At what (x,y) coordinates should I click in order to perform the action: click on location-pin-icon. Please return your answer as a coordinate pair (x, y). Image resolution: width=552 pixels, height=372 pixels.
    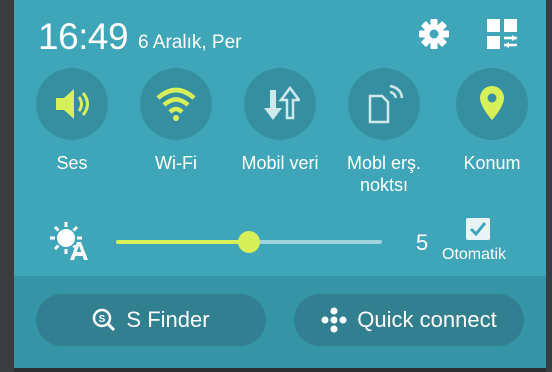
    Looking at the image, I should click on (492, 103).